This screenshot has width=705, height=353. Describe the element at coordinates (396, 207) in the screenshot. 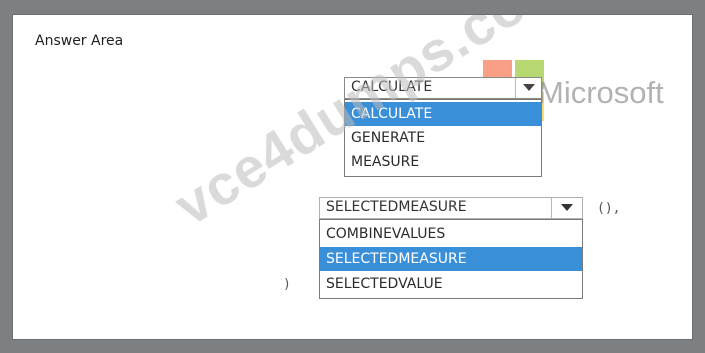

I see `dropdown-2-current-value: SELECTEDMEASURE` at that location.